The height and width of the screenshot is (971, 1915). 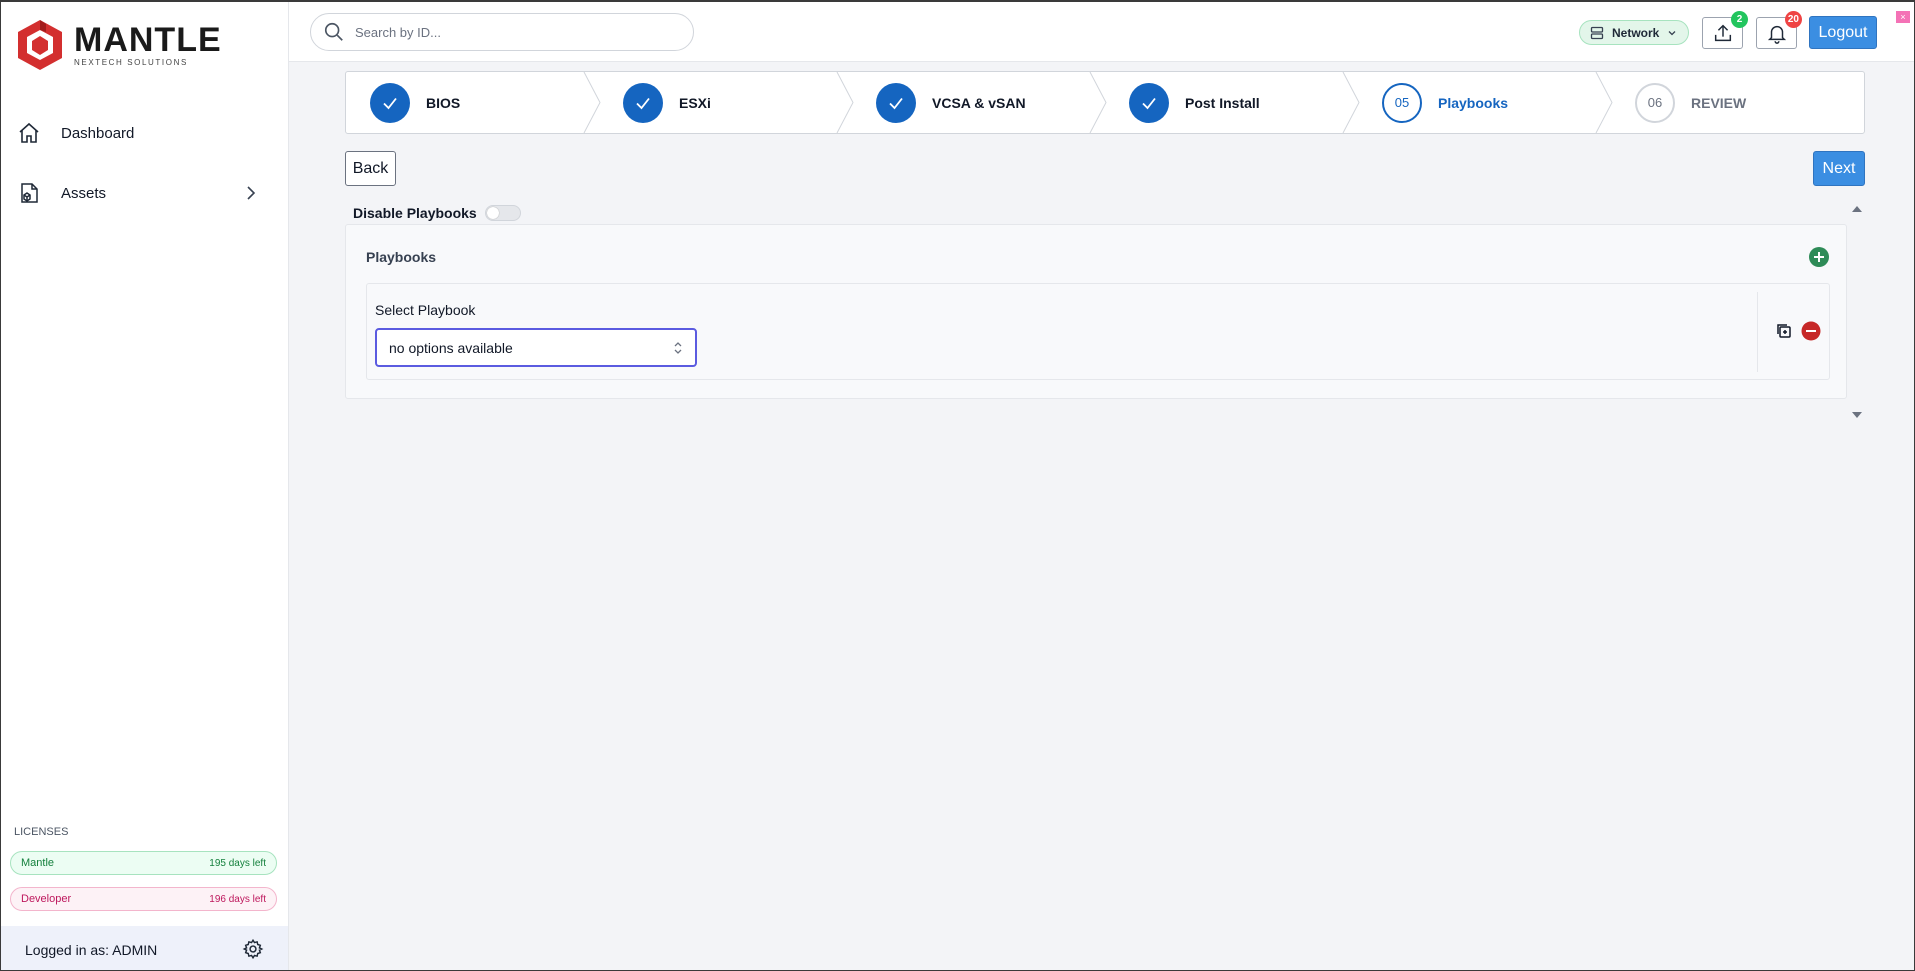 I want to click on step-number-indicator: 06, so click(x=1655, y=102).